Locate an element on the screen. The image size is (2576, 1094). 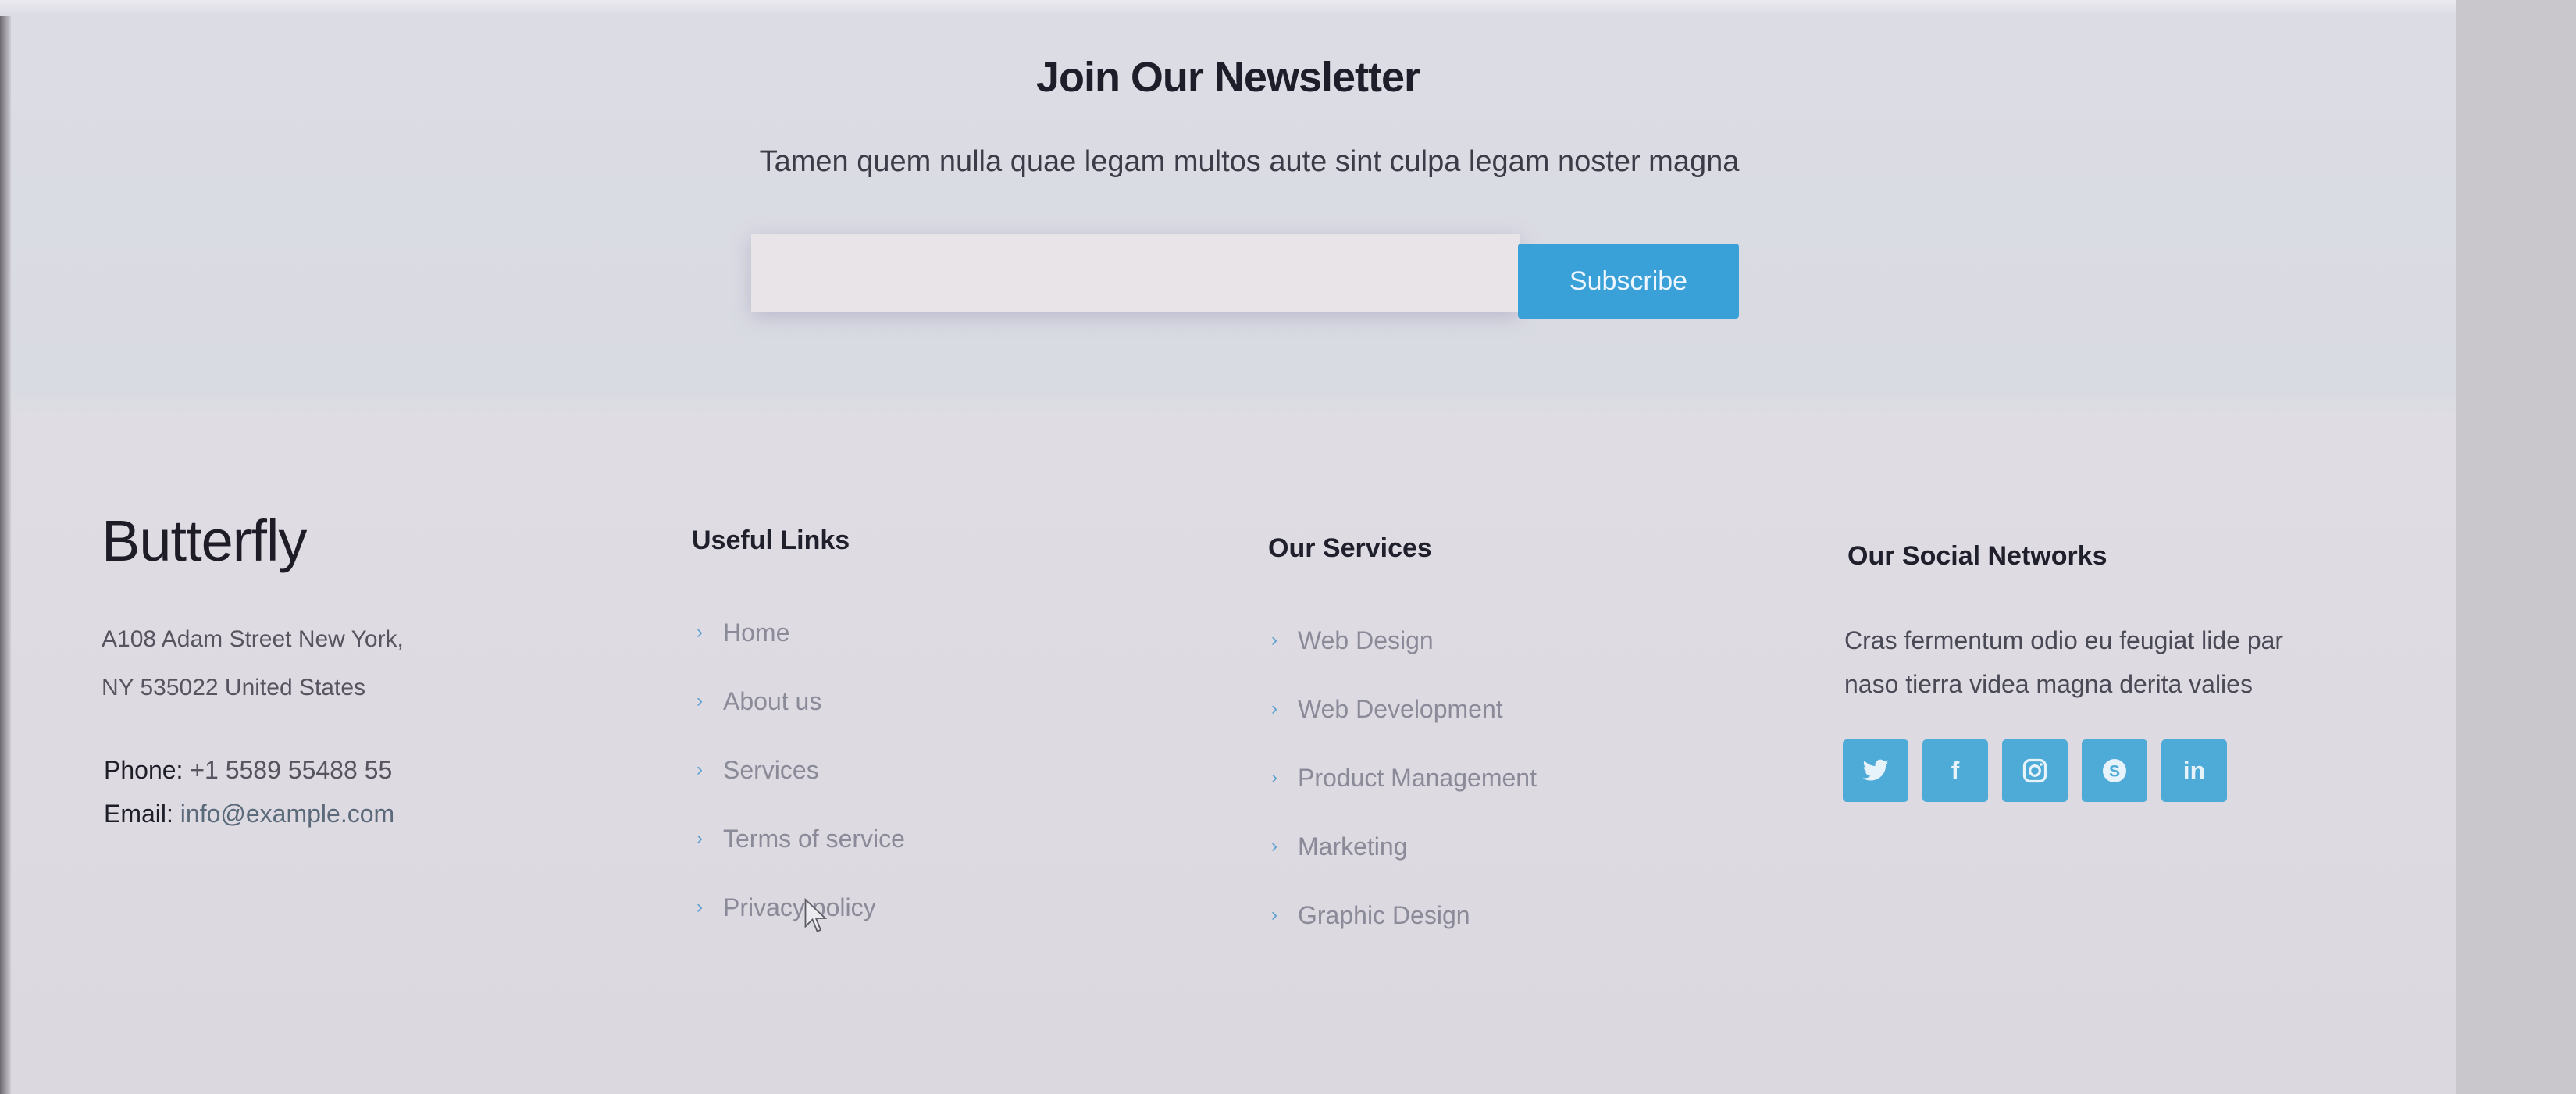
link-label: Web Design is located at coordinates (1366, 640).